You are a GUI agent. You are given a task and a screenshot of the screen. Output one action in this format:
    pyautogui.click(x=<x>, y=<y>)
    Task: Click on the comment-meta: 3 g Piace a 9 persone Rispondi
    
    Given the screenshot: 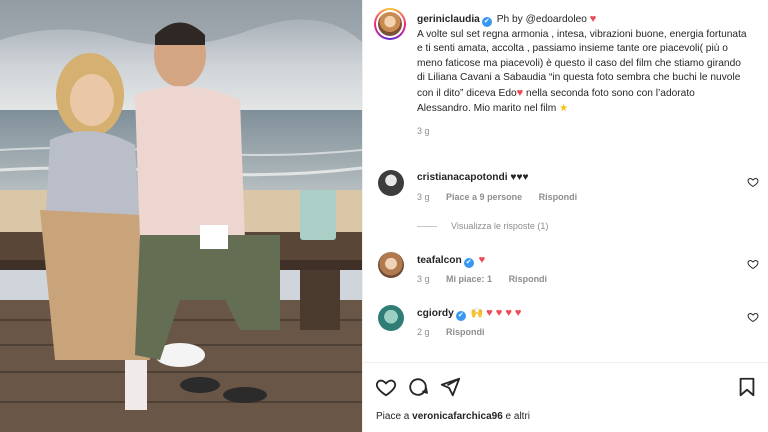 What is the action you would take?
    pyautogui.click(x=504, y=197)
    